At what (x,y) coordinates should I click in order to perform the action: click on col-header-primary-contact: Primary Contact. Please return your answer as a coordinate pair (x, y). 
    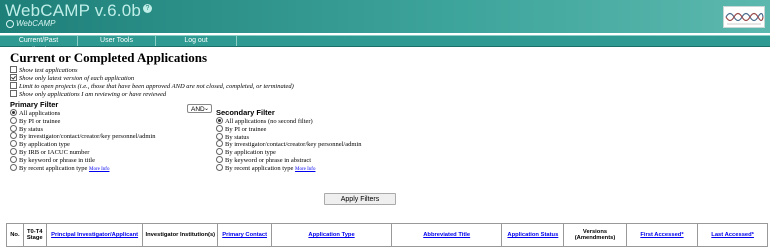
    Looking at the image, I should click on (245, 235).